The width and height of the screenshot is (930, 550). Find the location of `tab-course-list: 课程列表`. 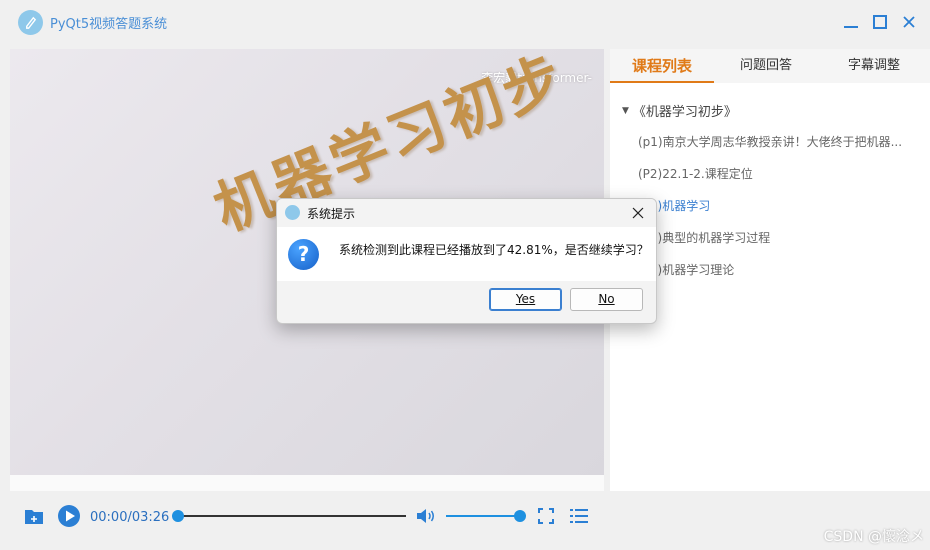

tab-course-list: 课程列表 is located at coordinates (662, 66).